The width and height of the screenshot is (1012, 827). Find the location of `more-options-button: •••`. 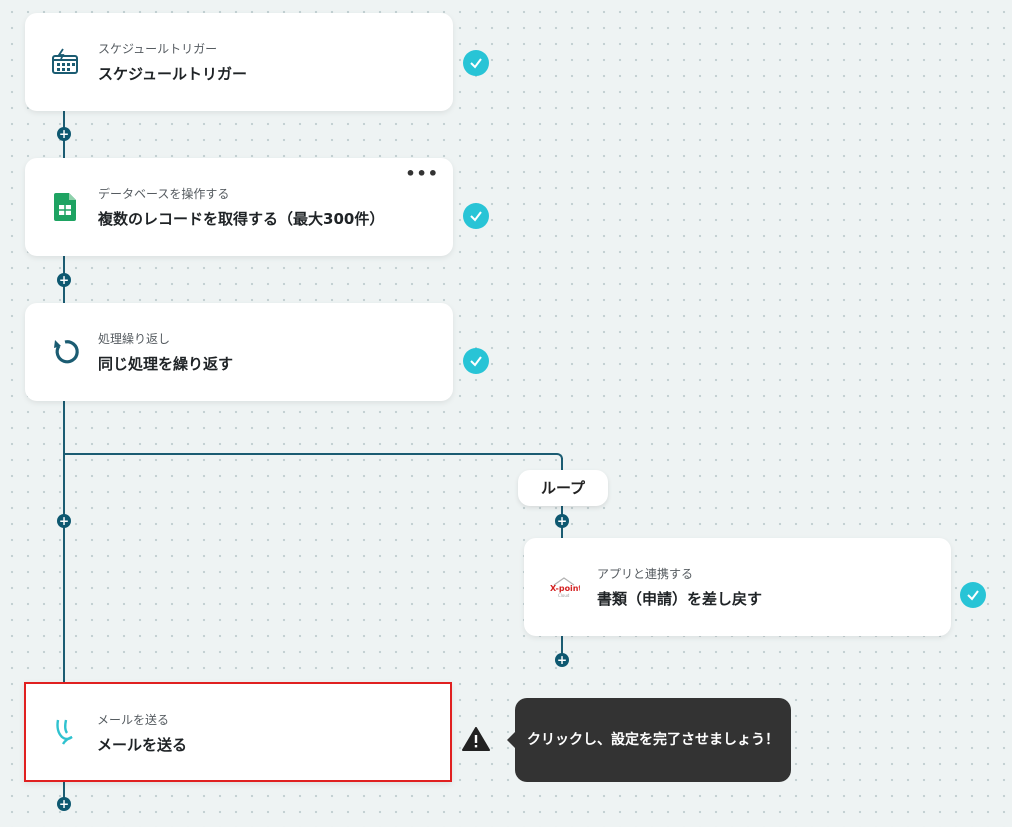

more-options-button: ••• is located at coordinates (422, 174).